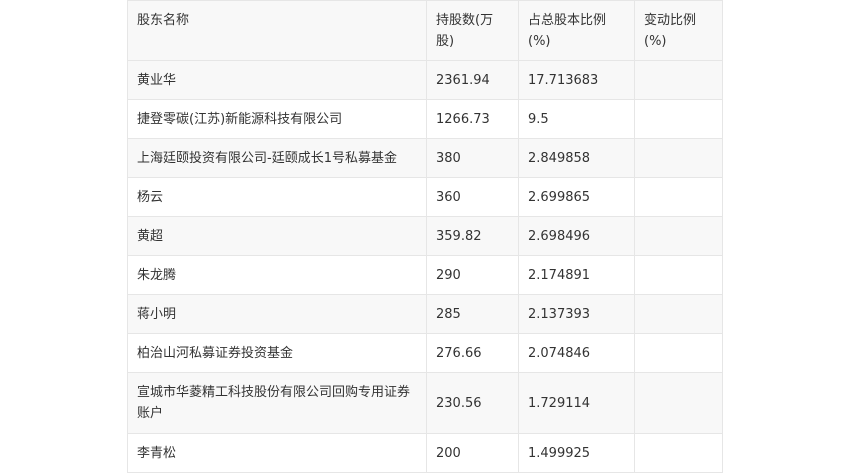 The image size is (850, 474). I want to click on cell-share-ratio: 9.5, so click(576, 119).